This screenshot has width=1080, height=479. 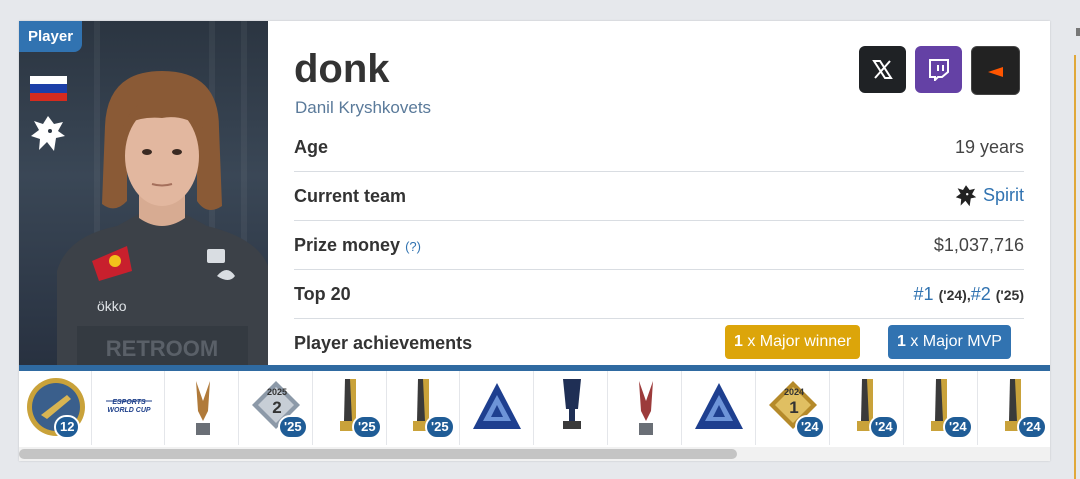 I want to click on award-year: 2024, so click(x=794, y=392).